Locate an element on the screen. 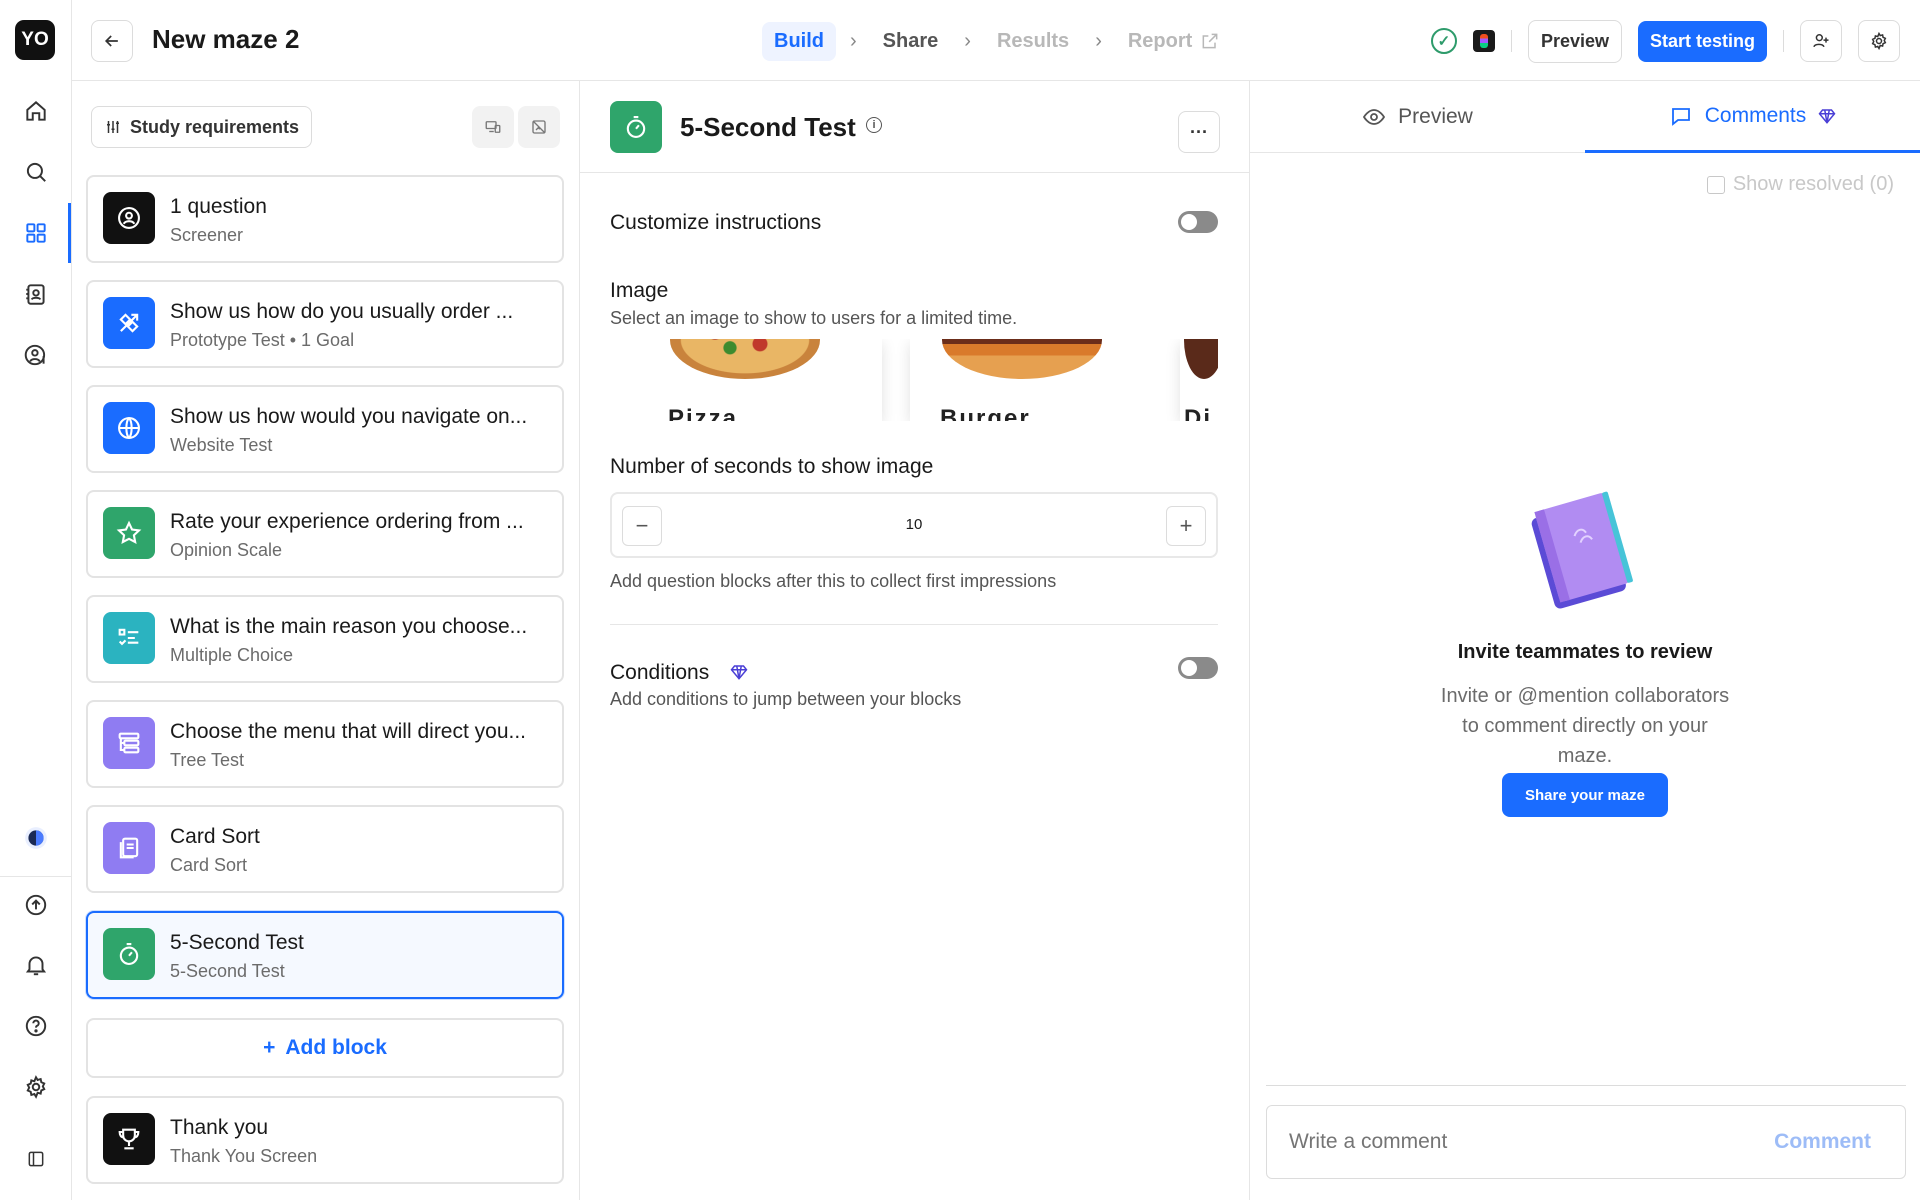 This screenshot has width=1920, height=1200. add-user-icon is located at coordinates (1821, 41).